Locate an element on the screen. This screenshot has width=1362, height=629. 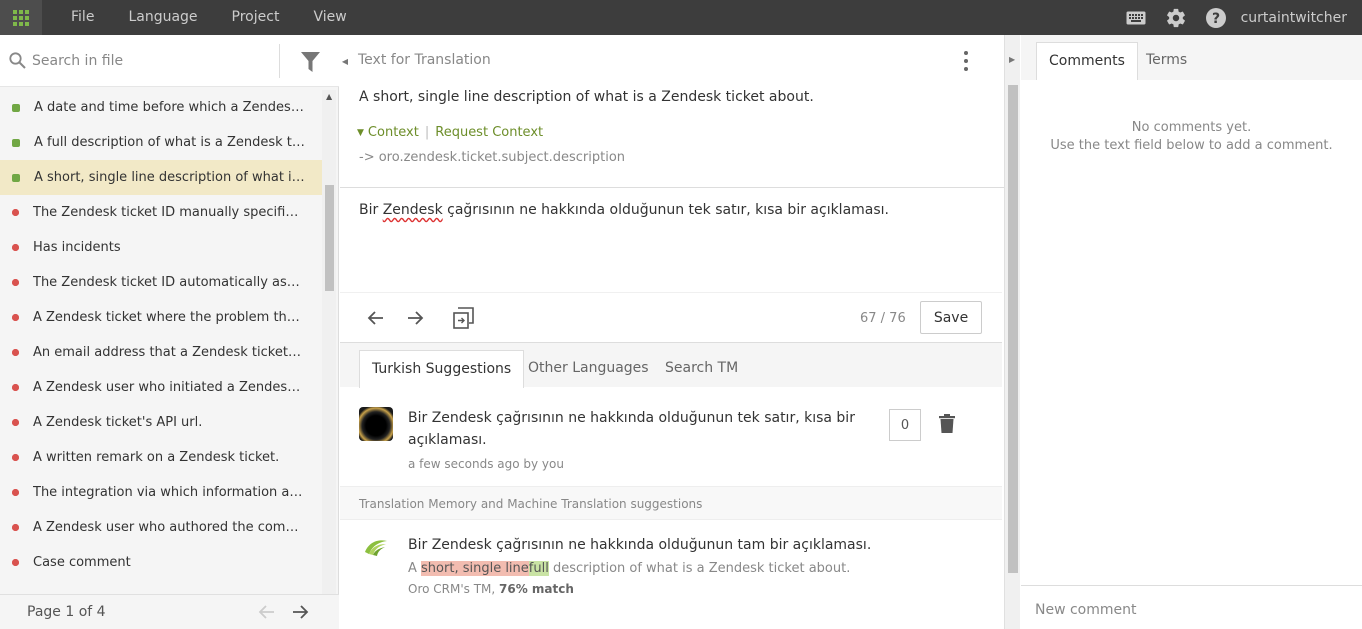
list-scrollbar: ▲ ▼ is located at coordinates (329, 352).